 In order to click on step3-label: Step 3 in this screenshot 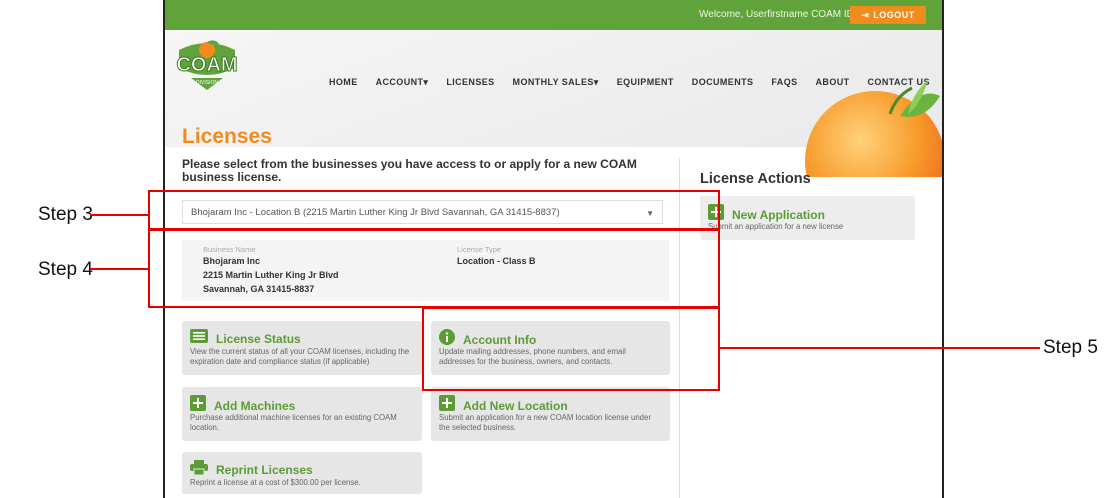, I will do `click(65, 214)`.